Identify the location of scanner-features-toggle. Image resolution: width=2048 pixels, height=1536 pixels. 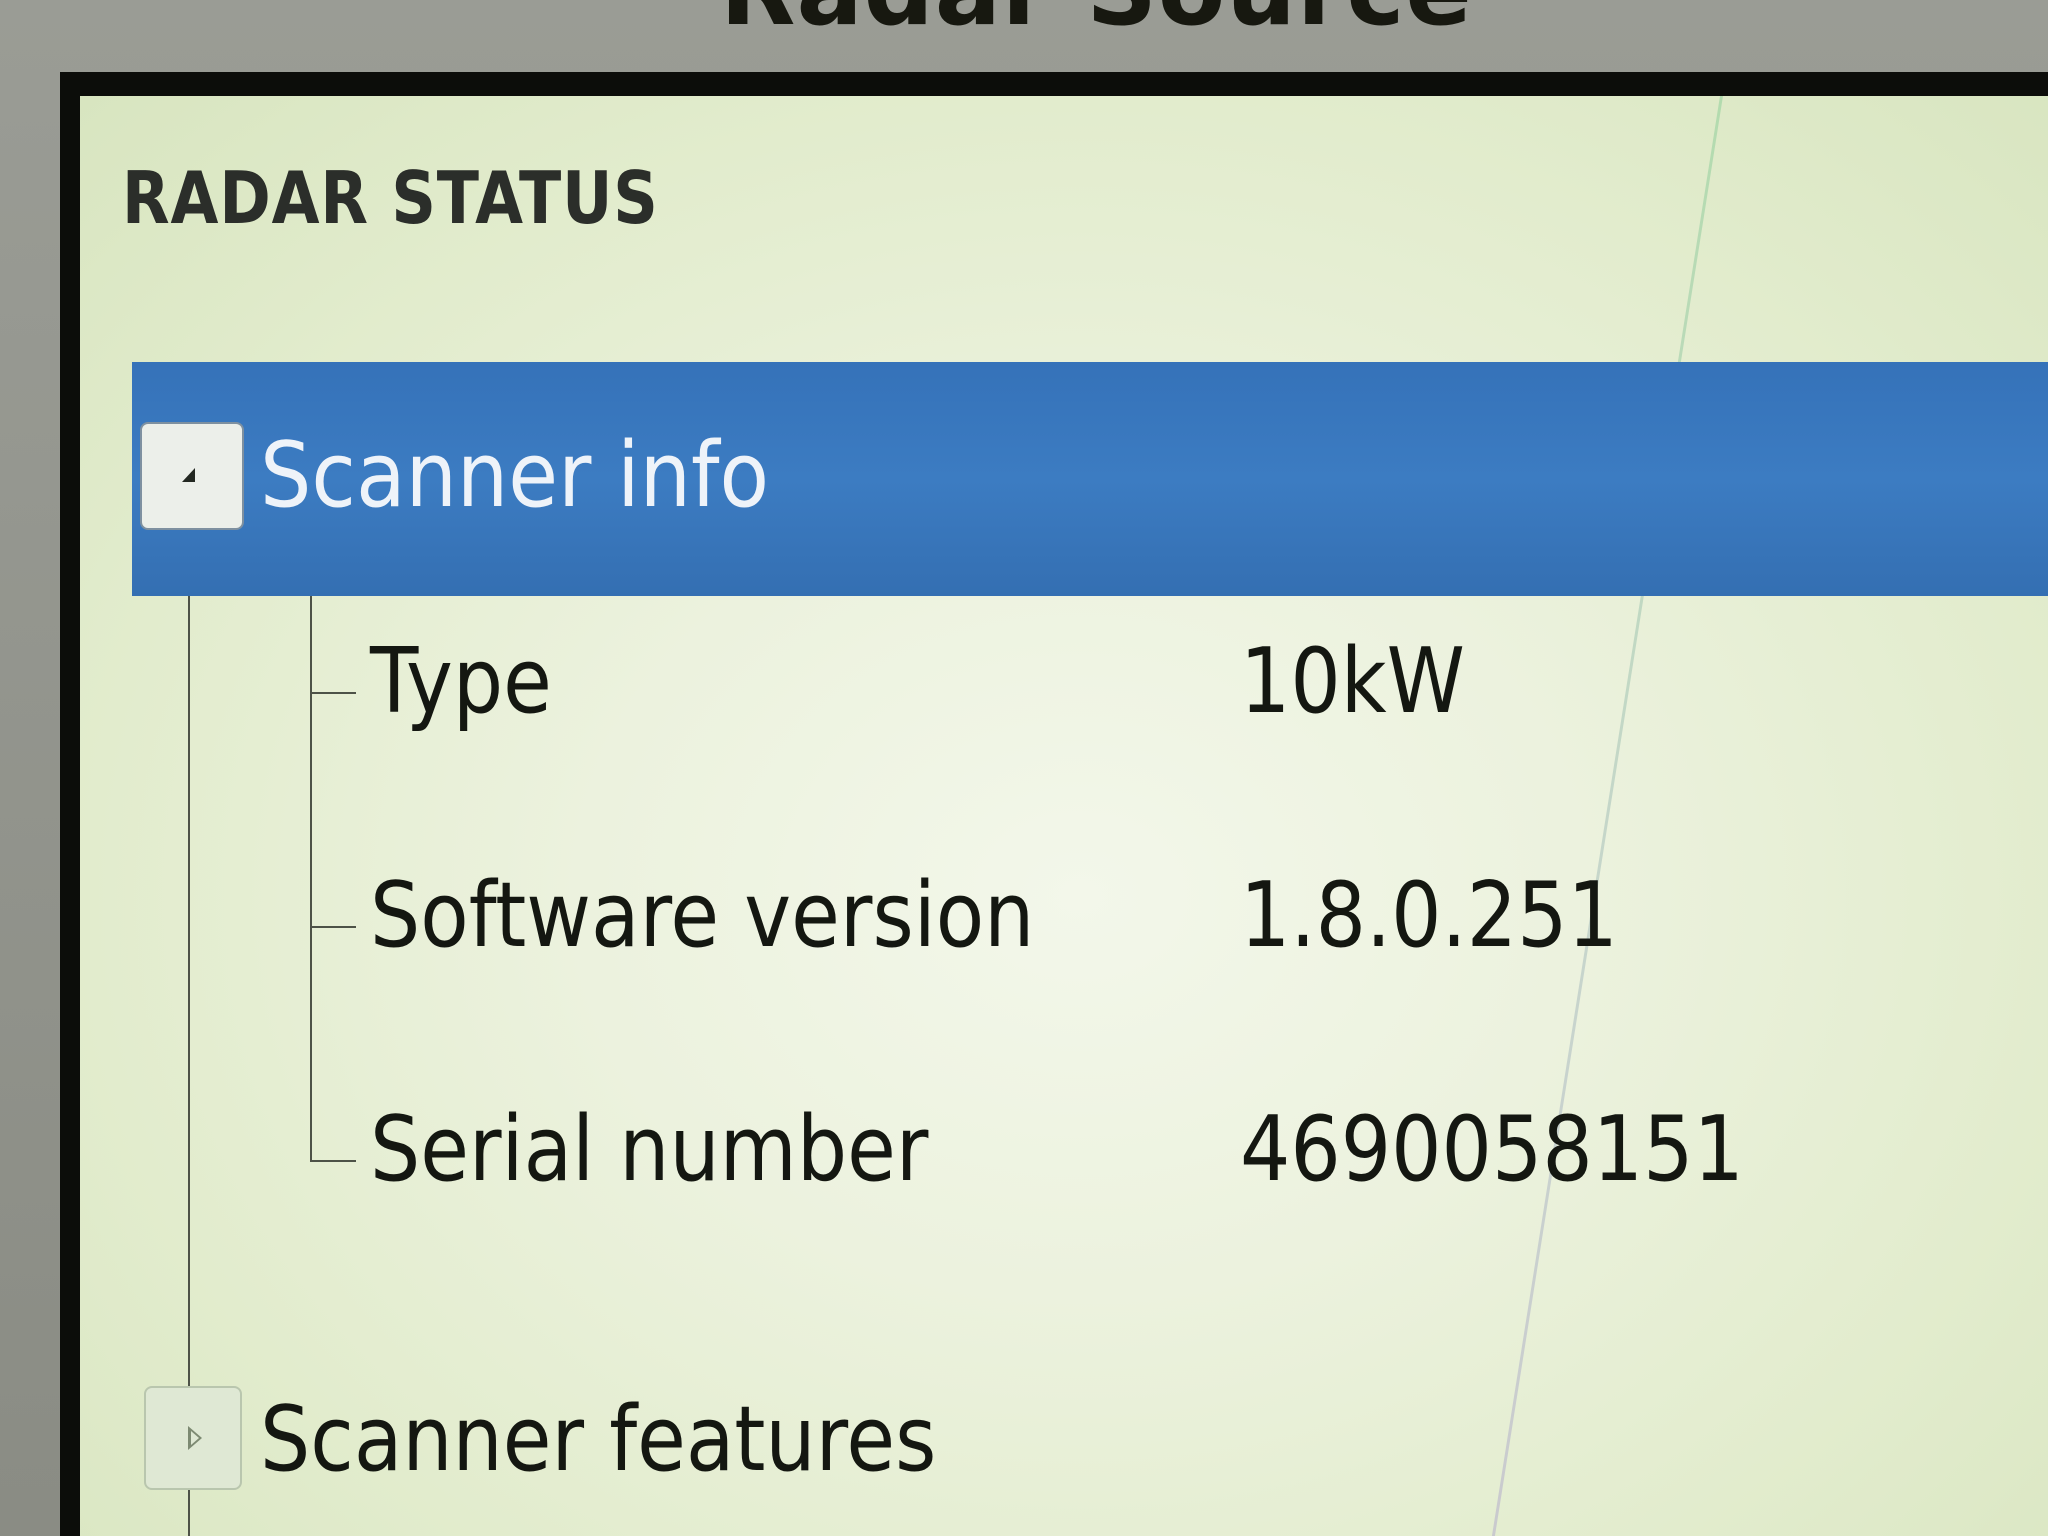
(193, 1438).